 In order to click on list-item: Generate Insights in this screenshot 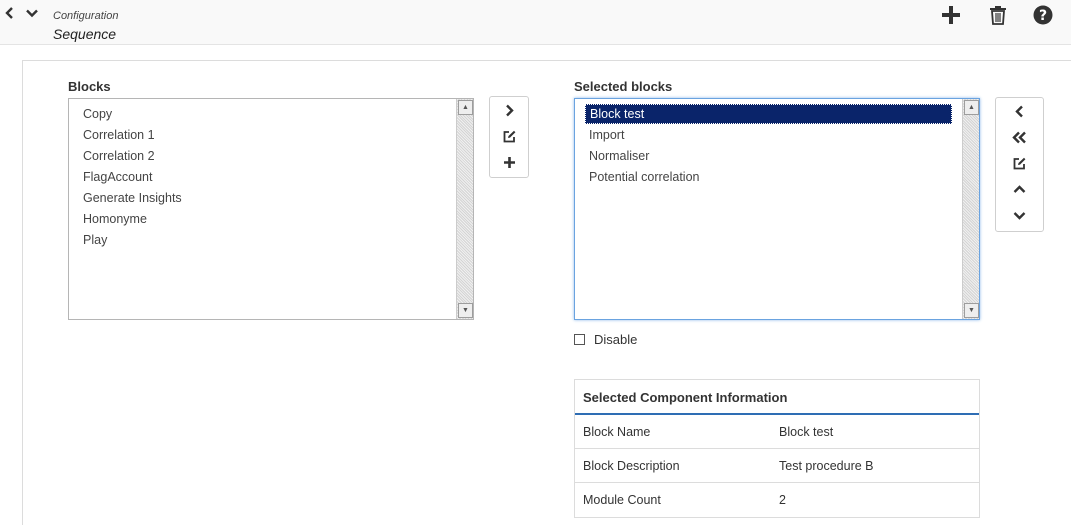, I will do `click(262, 198)`.